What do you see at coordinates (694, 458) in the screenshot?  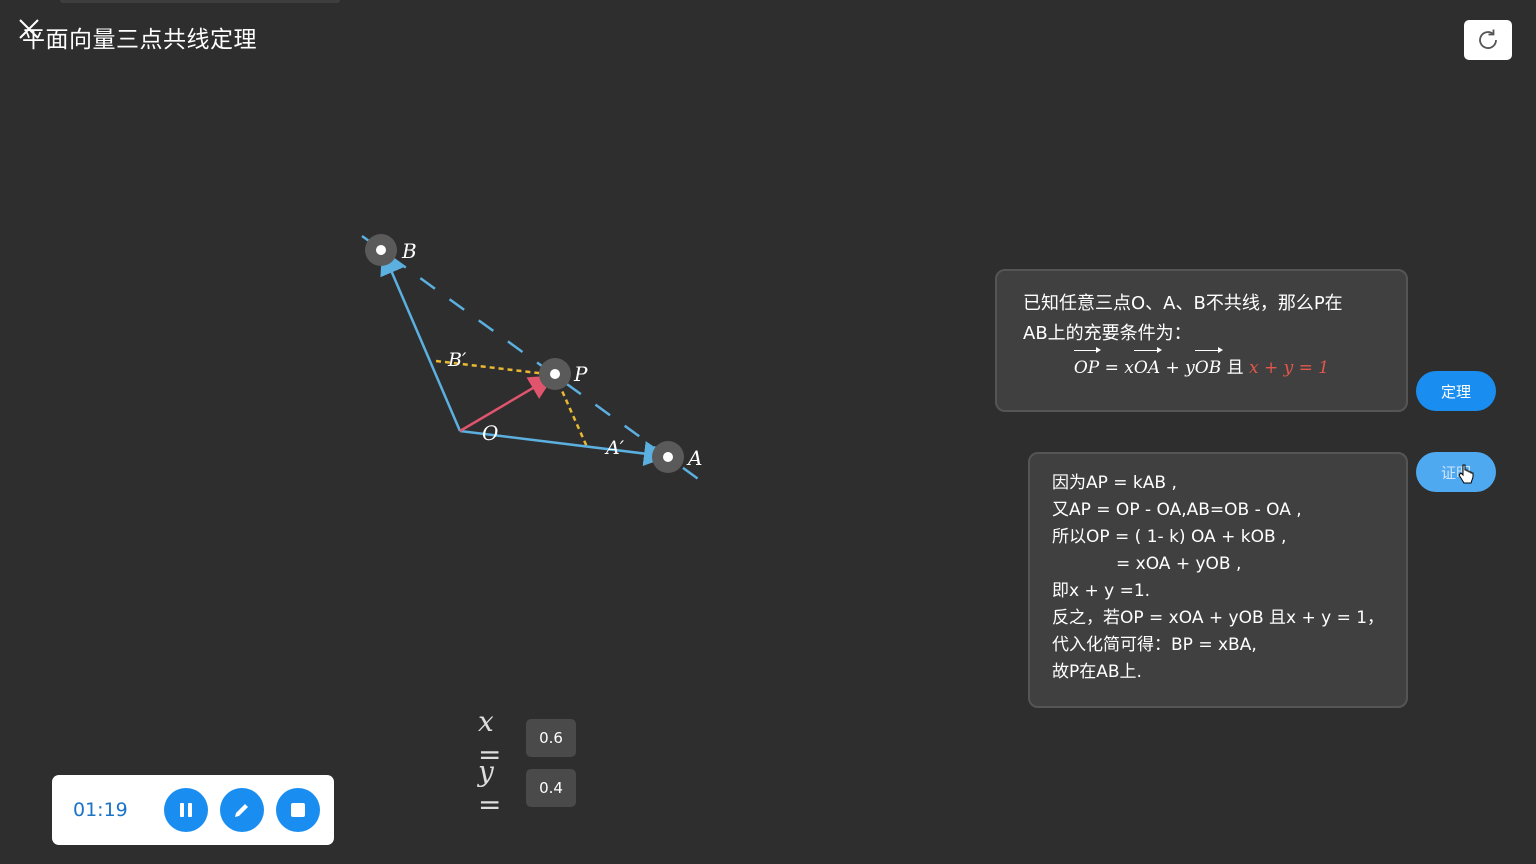 I see `label-A: A` at bounding box center [694, 458].